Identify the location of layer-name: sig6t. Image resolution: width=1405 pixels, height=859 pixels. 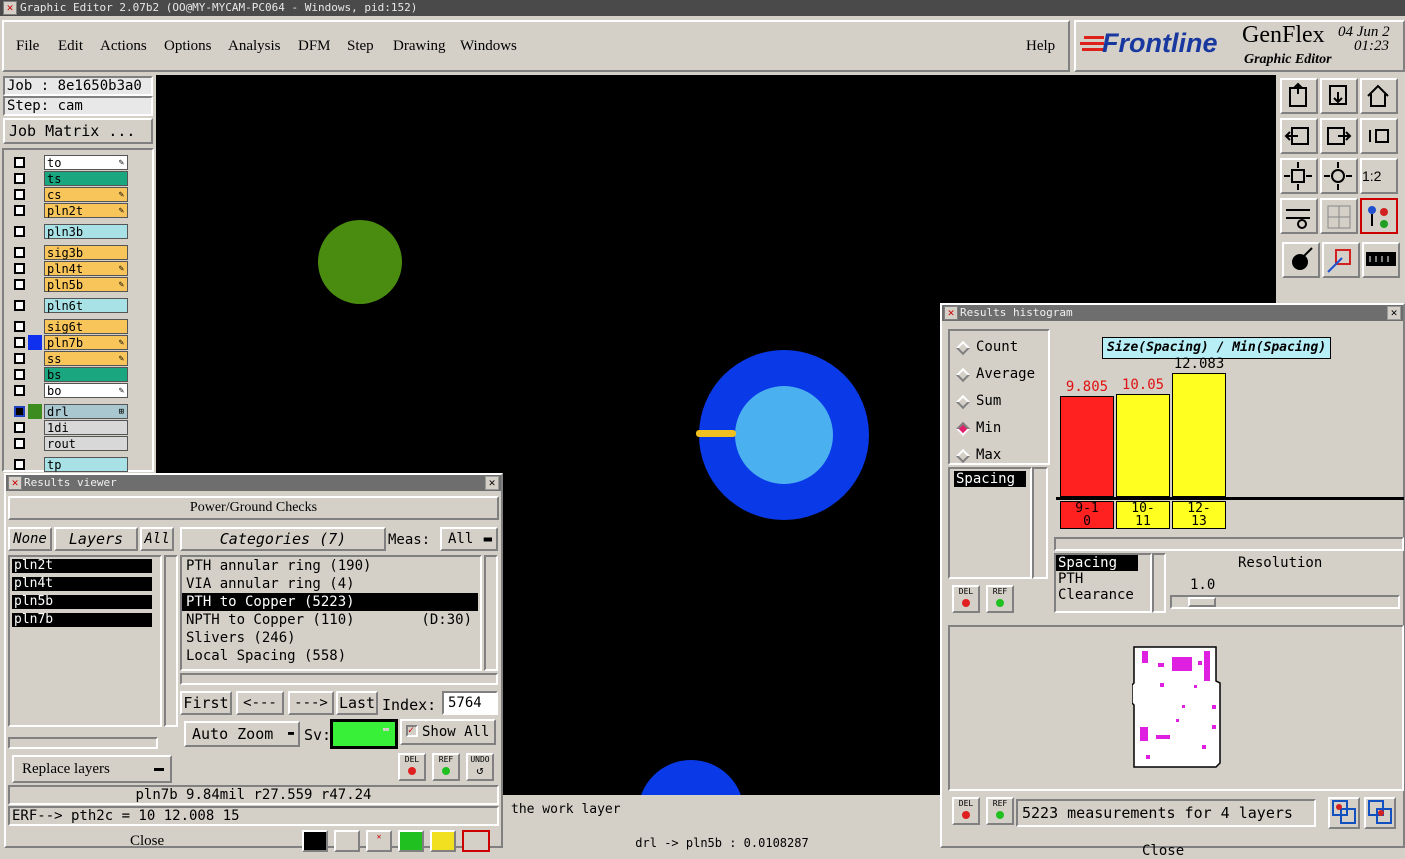
(86, 326).